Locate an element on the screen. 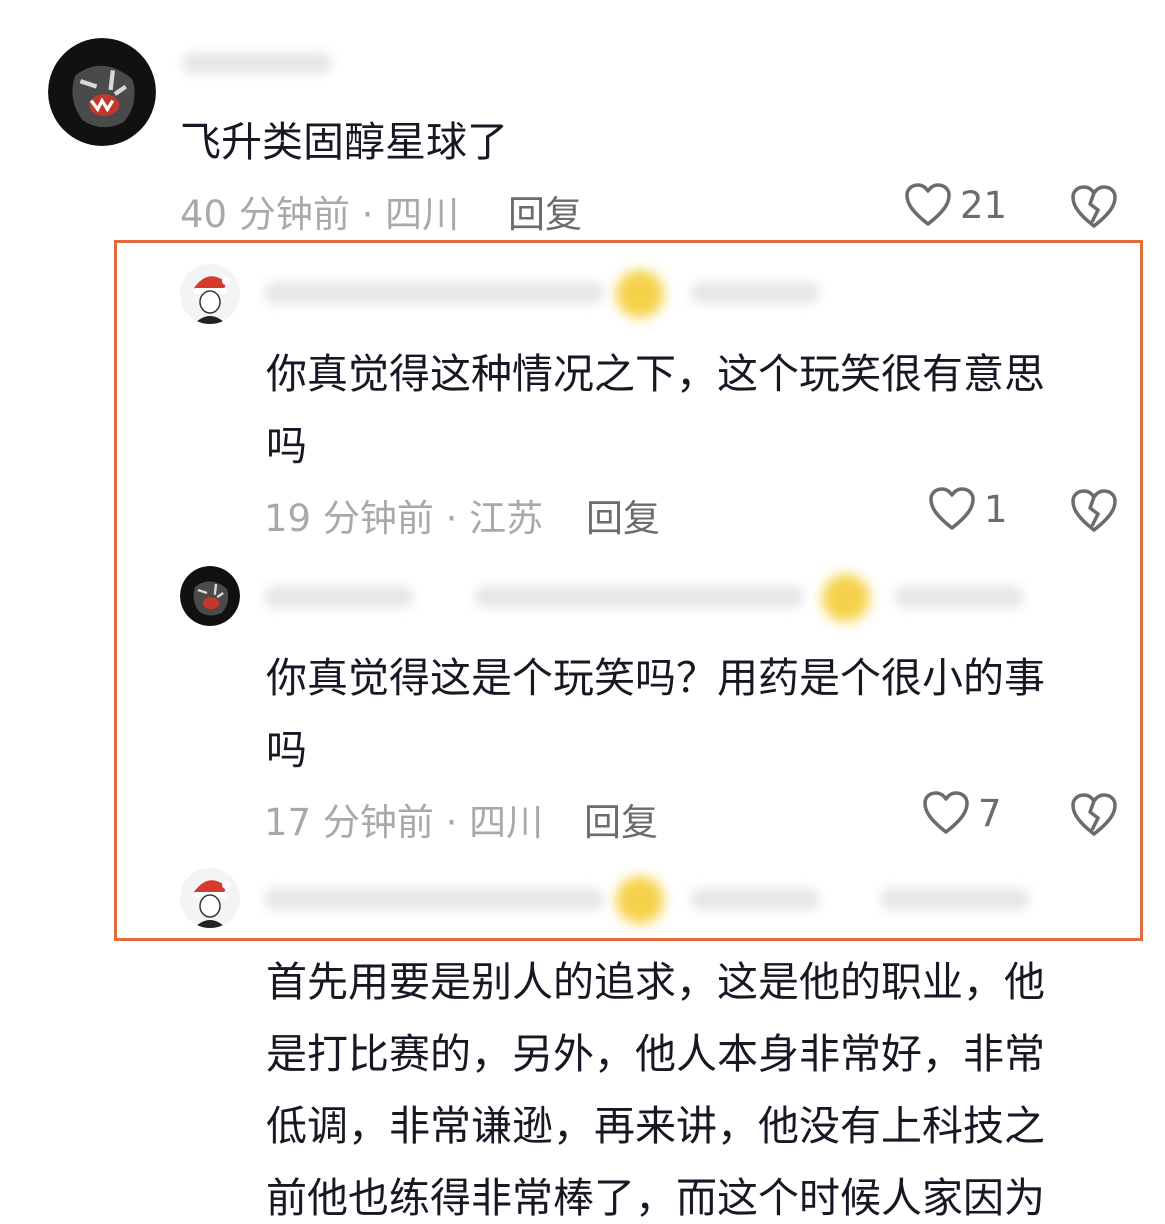 The image size is (1165, 1224). comment-time-location: 17 分钟前 · 四川 is located at coordinates (404, 822).